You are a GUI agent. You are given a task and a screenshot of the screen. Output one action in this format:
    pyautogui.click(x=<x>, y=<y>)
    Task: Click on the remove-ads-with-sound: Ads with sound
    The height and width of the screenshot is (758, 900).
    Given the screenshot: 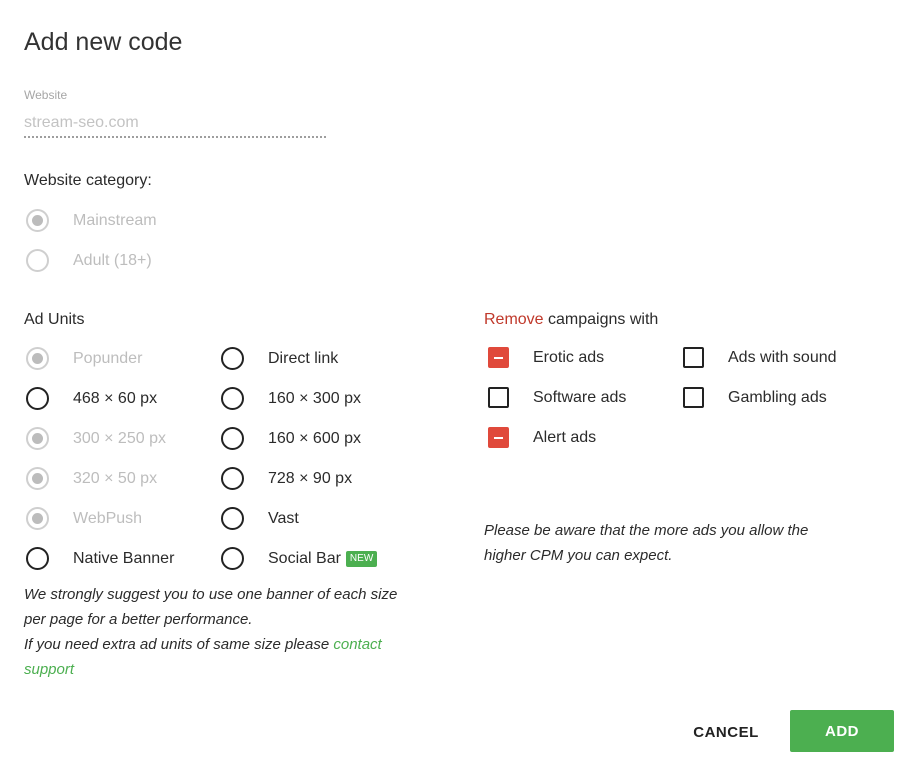 What is the action you would take?
    pyautogui.click(x=760, y=357)
    